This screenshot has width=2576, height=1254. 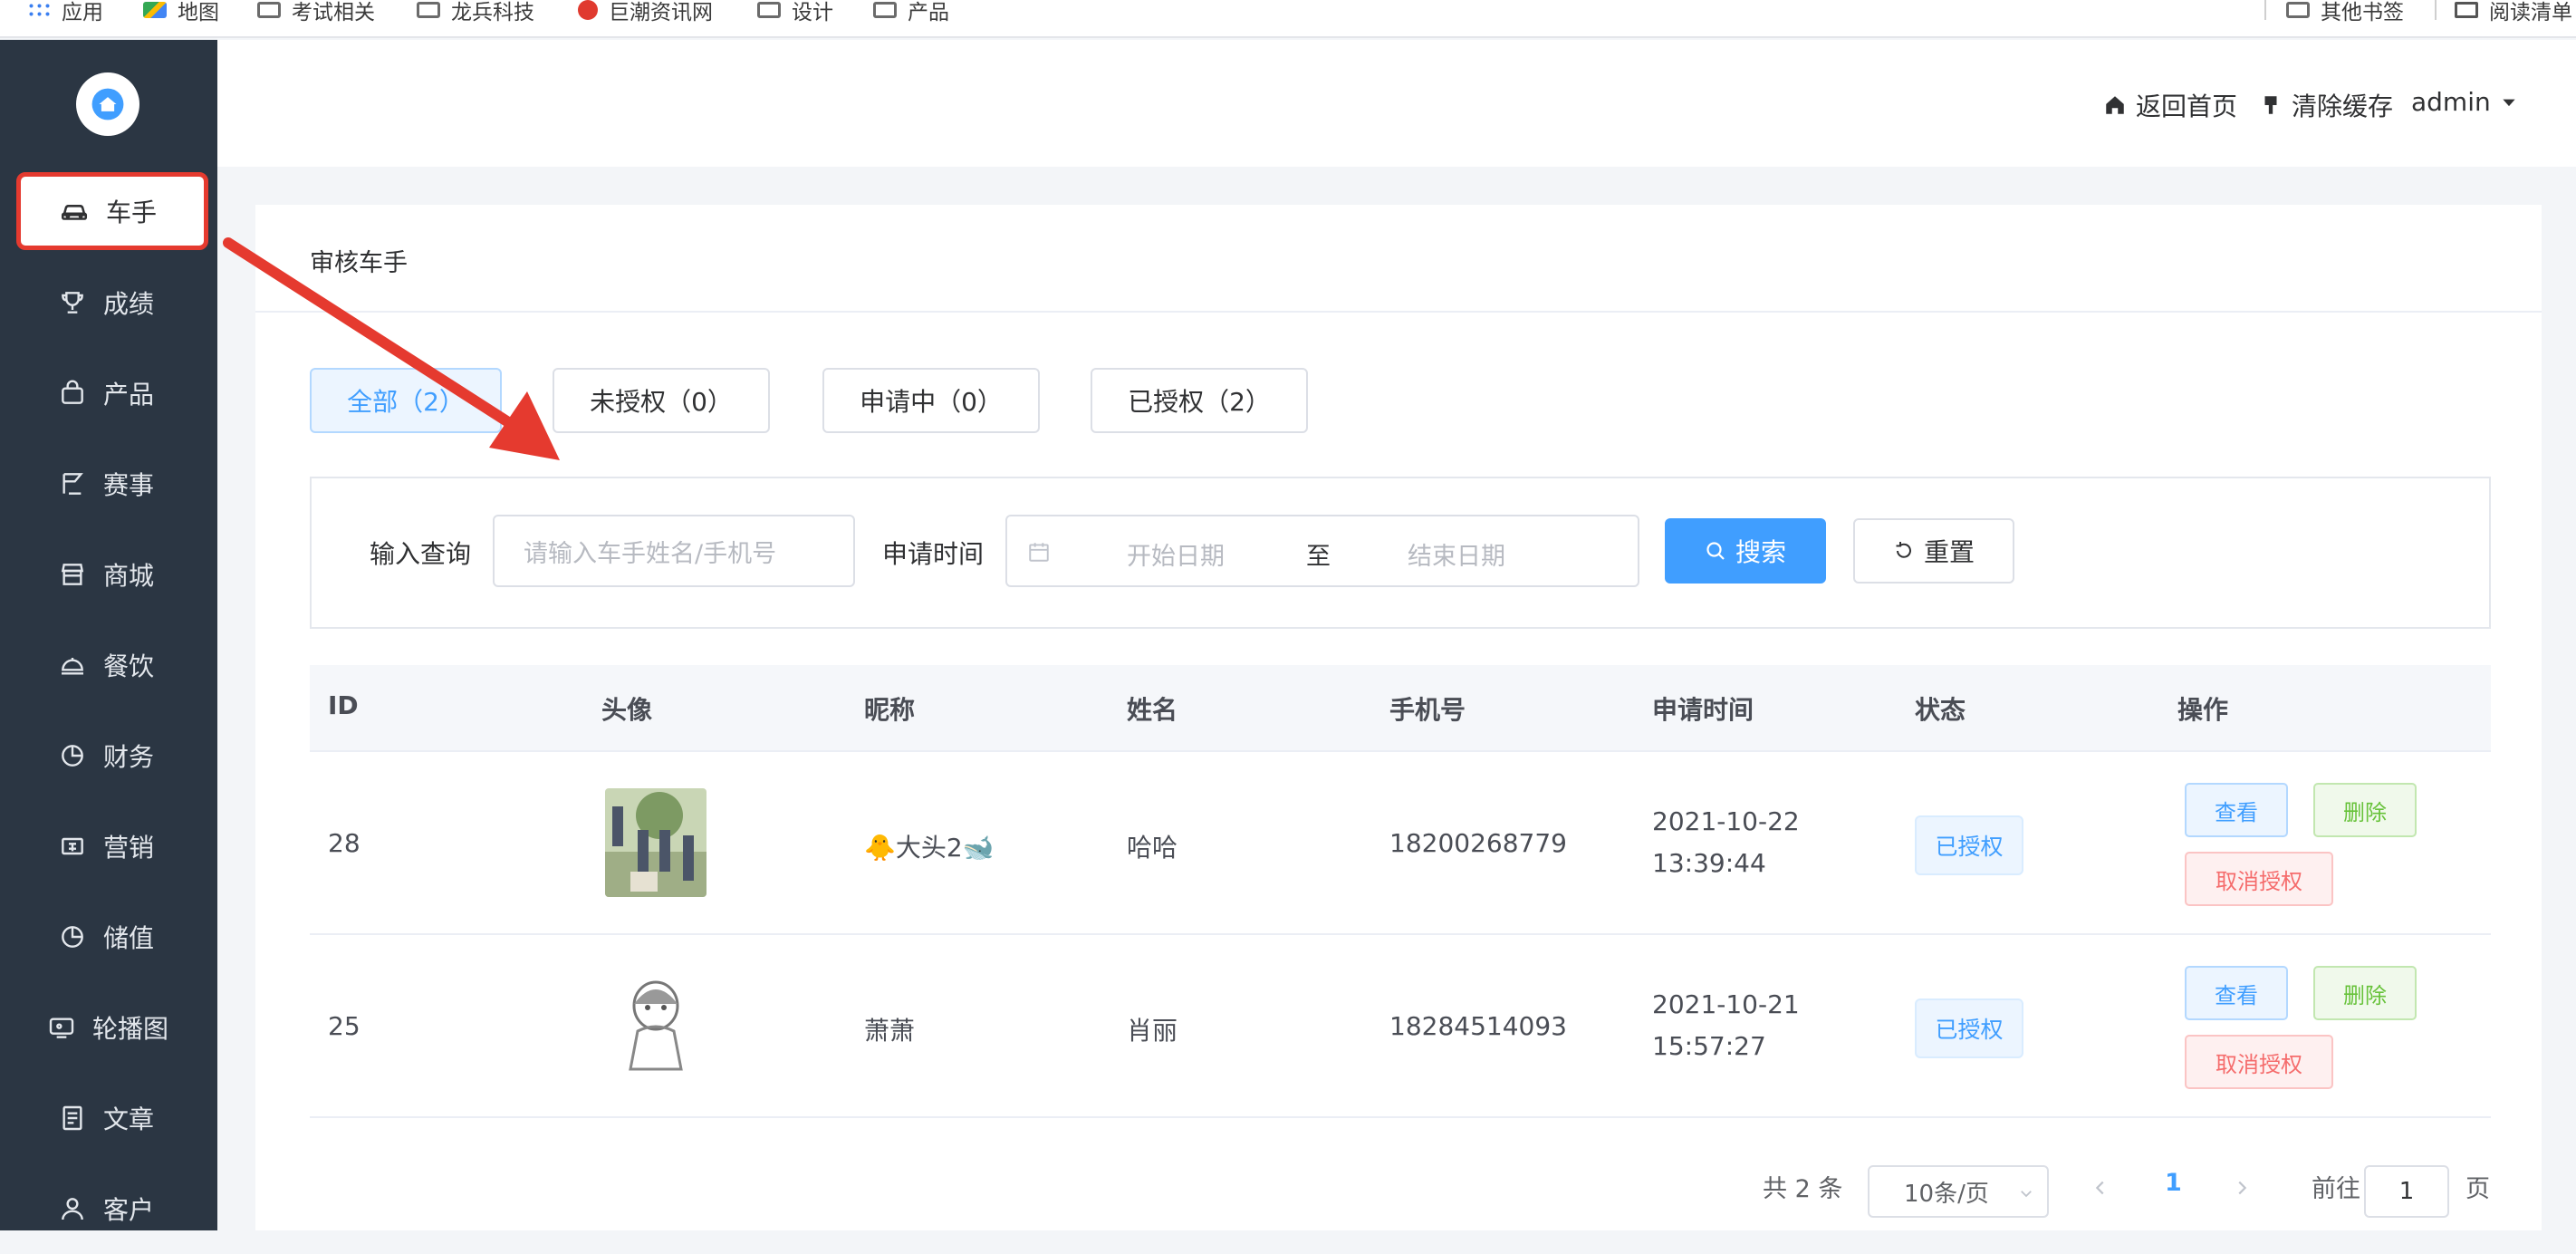 I want to click on page-title: 审核车手, so click(x=359, y=263).